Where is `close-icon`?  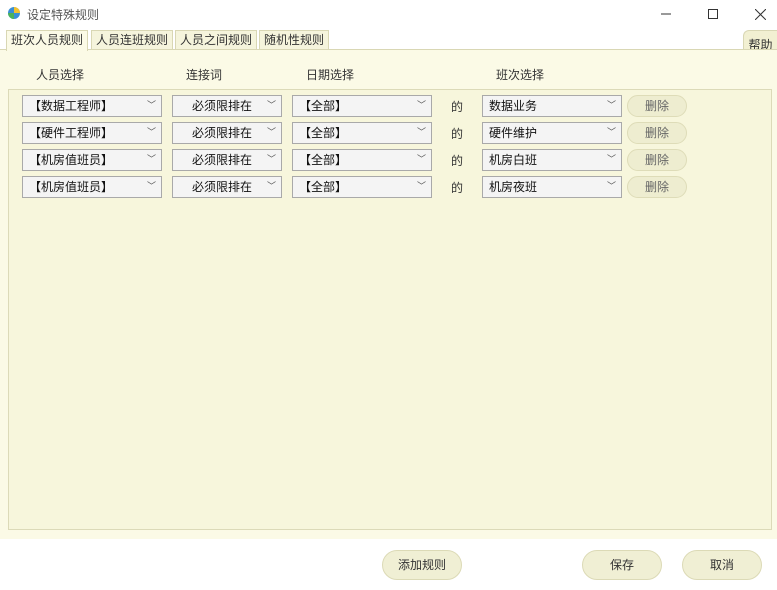 close-icon is located at coordinates (760, 14).